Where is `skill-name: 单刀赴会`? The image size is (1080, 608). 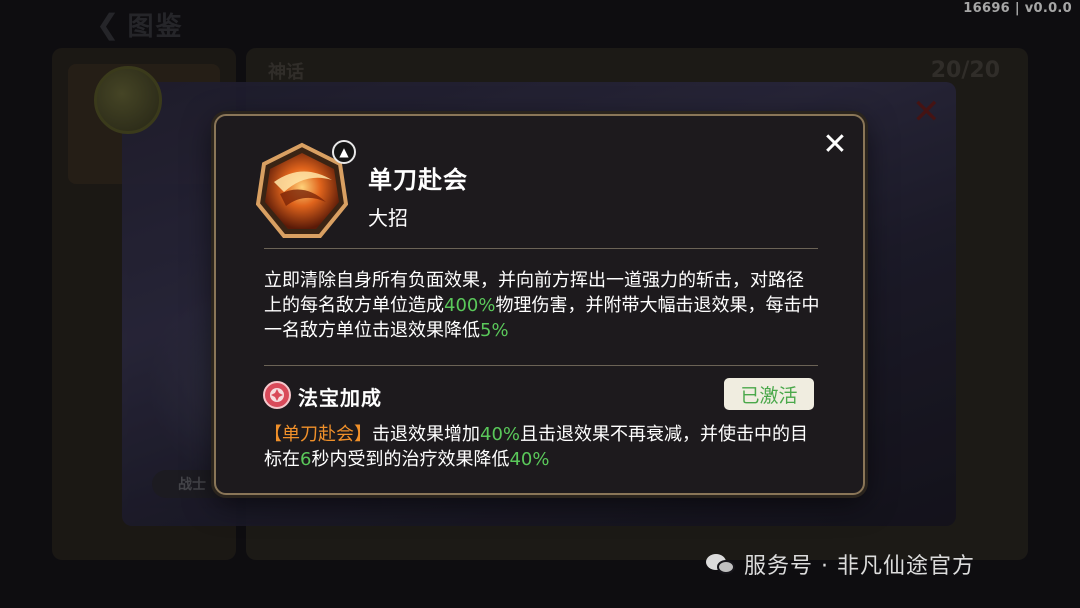 skill-name: 单刀赴会 is located at coordinates (418, 180).